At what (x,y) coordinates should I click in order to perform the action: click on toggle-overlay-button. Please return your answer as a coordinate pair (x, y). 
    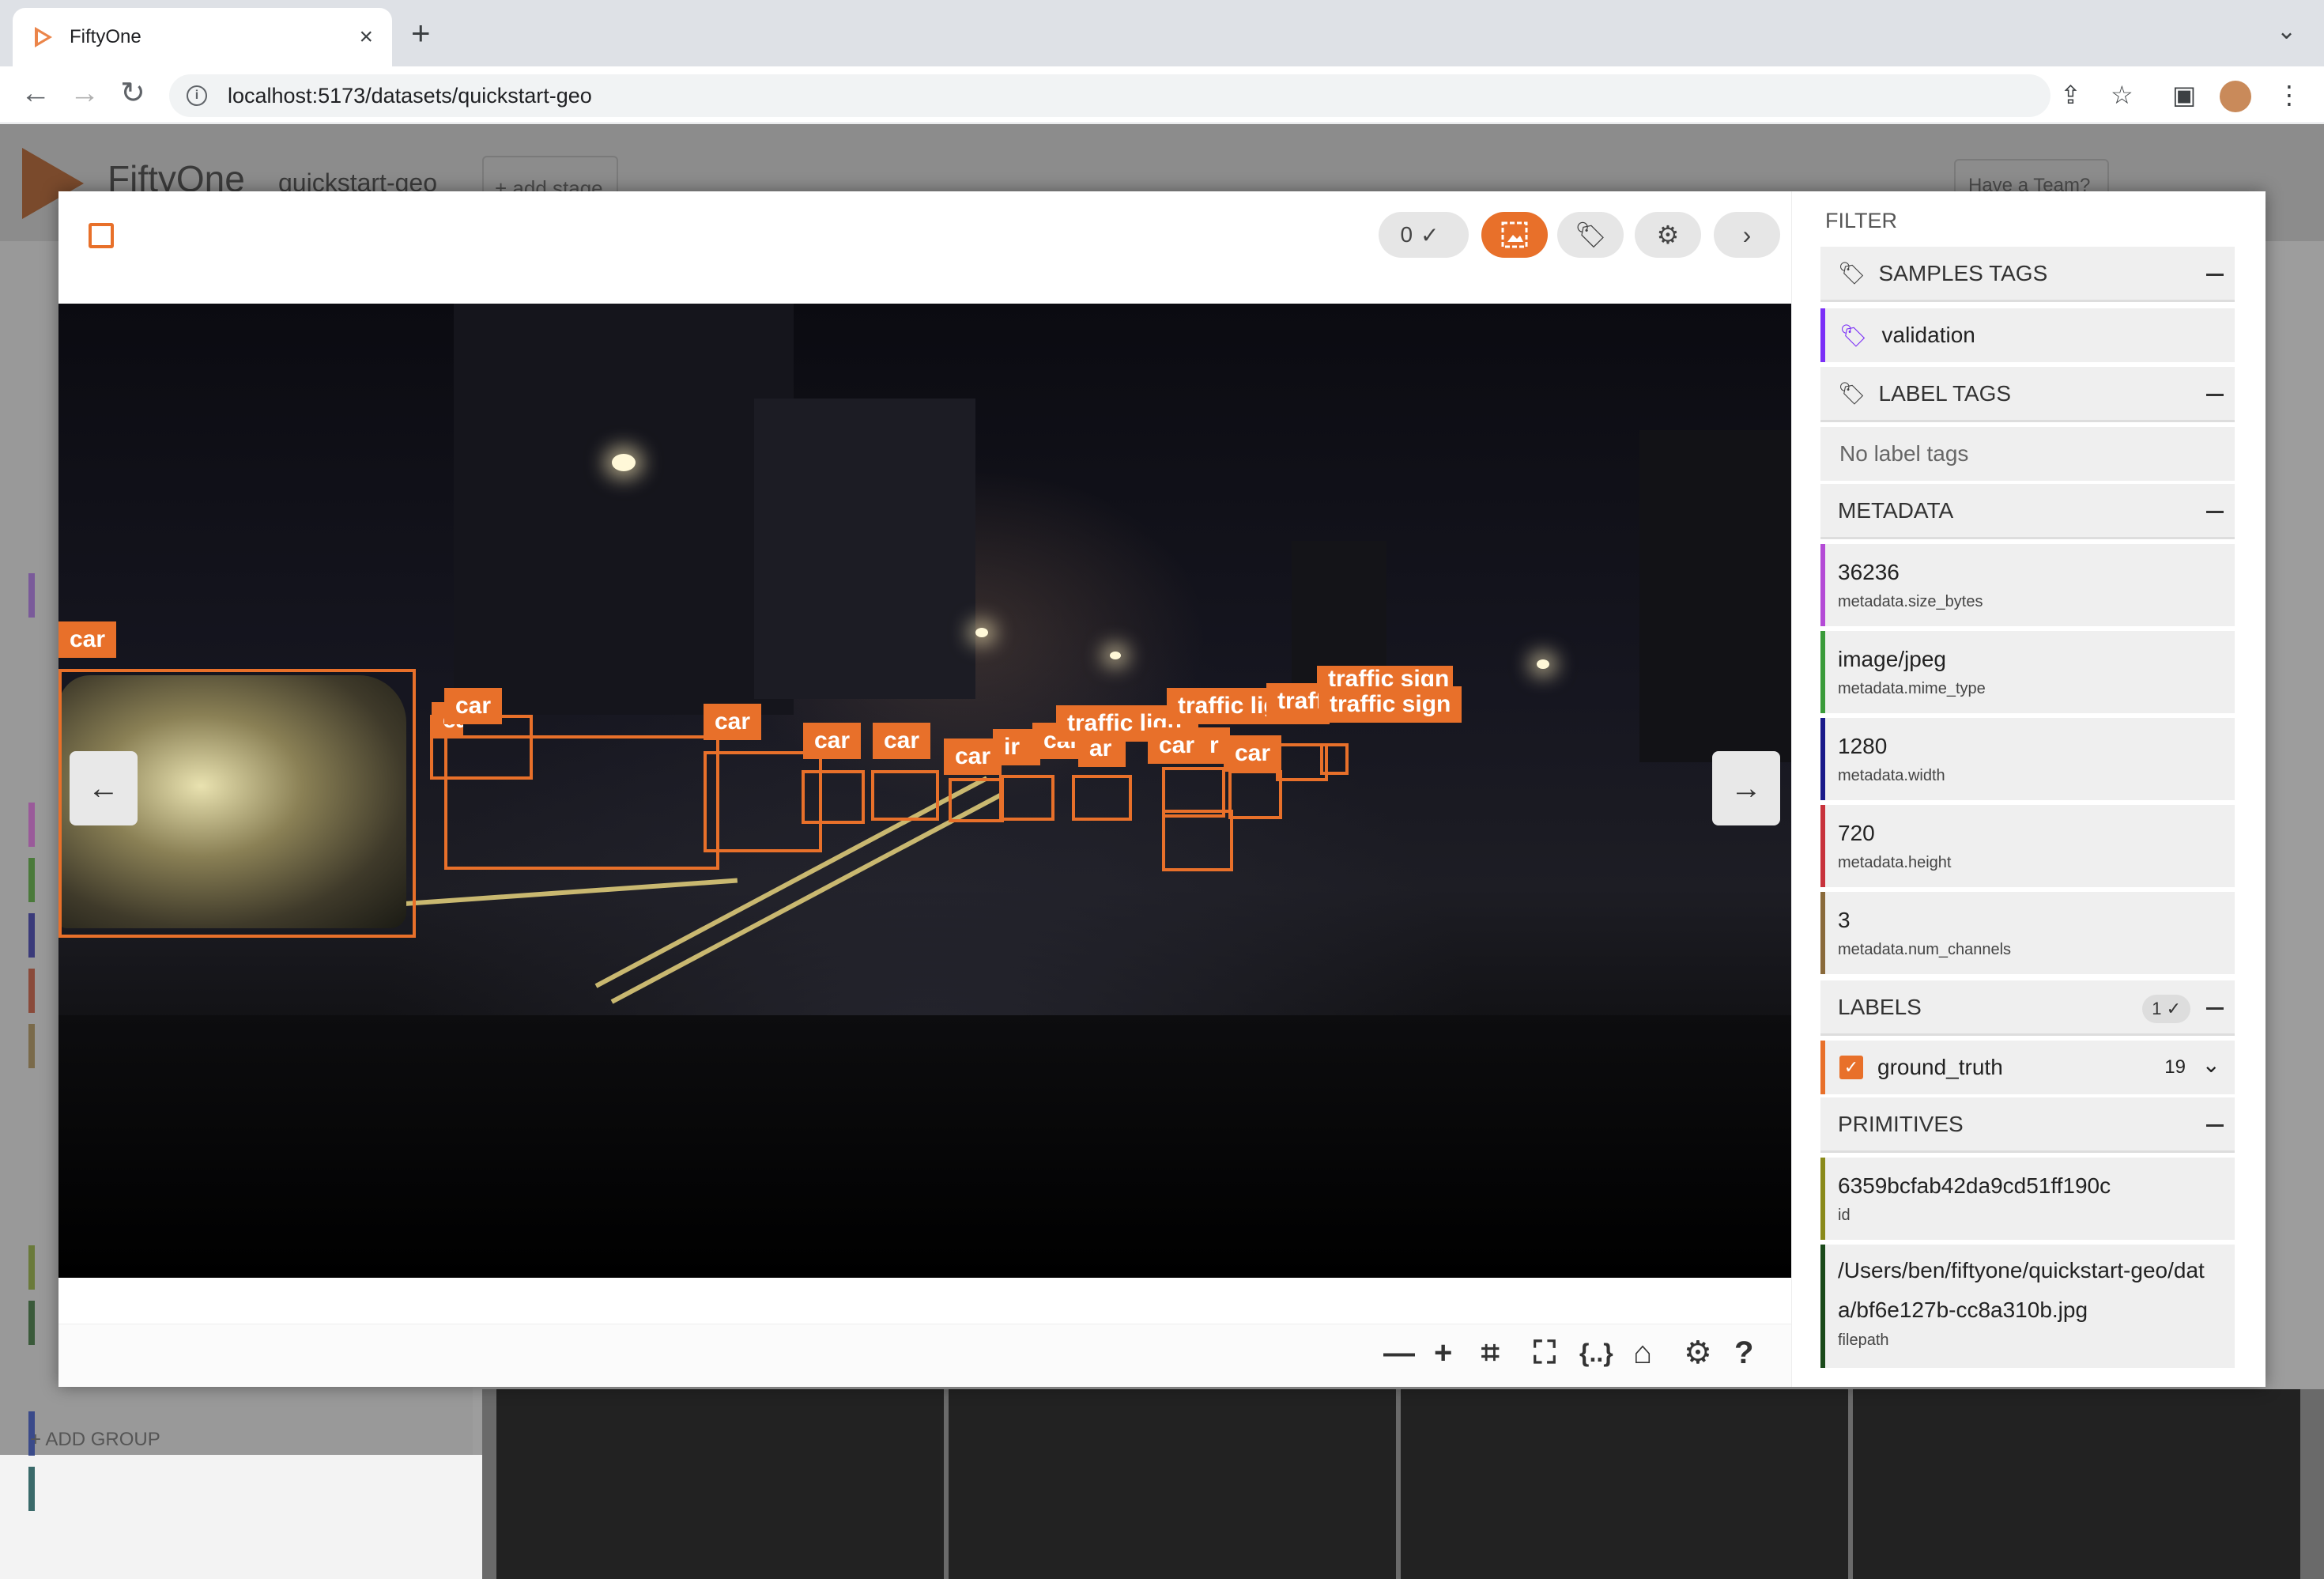
    Looking at the image, I should click on (1514, 235).